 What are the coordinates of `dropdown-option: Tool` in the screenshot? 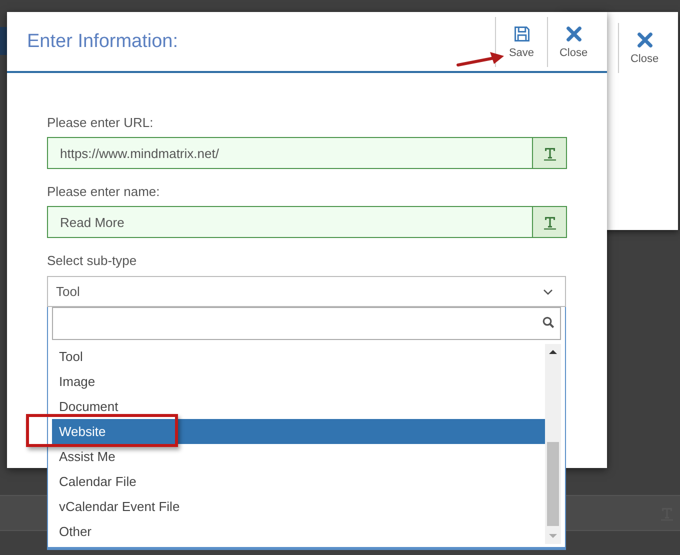 It's located at (298, 356).